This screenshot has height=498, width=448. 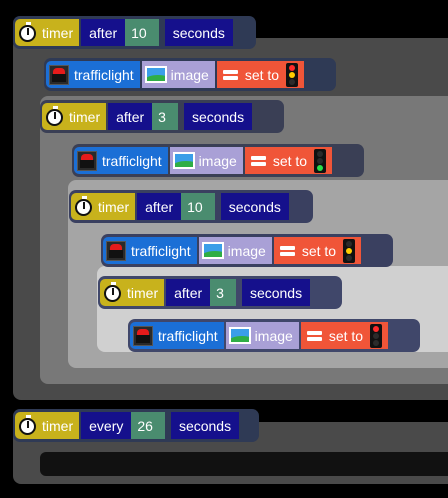 What do you see at coordinates (106, 425) in the screenshot?
I see `timer-mode-dropdown: every` at bounding box center [106, 425].